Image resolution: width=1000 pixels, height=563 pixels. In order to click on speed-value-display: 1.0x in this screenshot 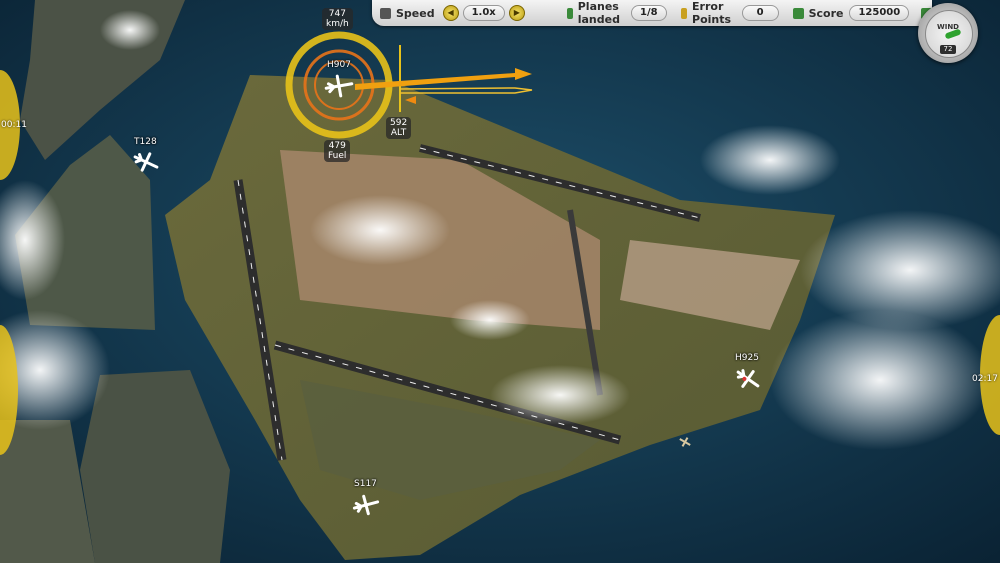, I will do `click(483, 13)`.